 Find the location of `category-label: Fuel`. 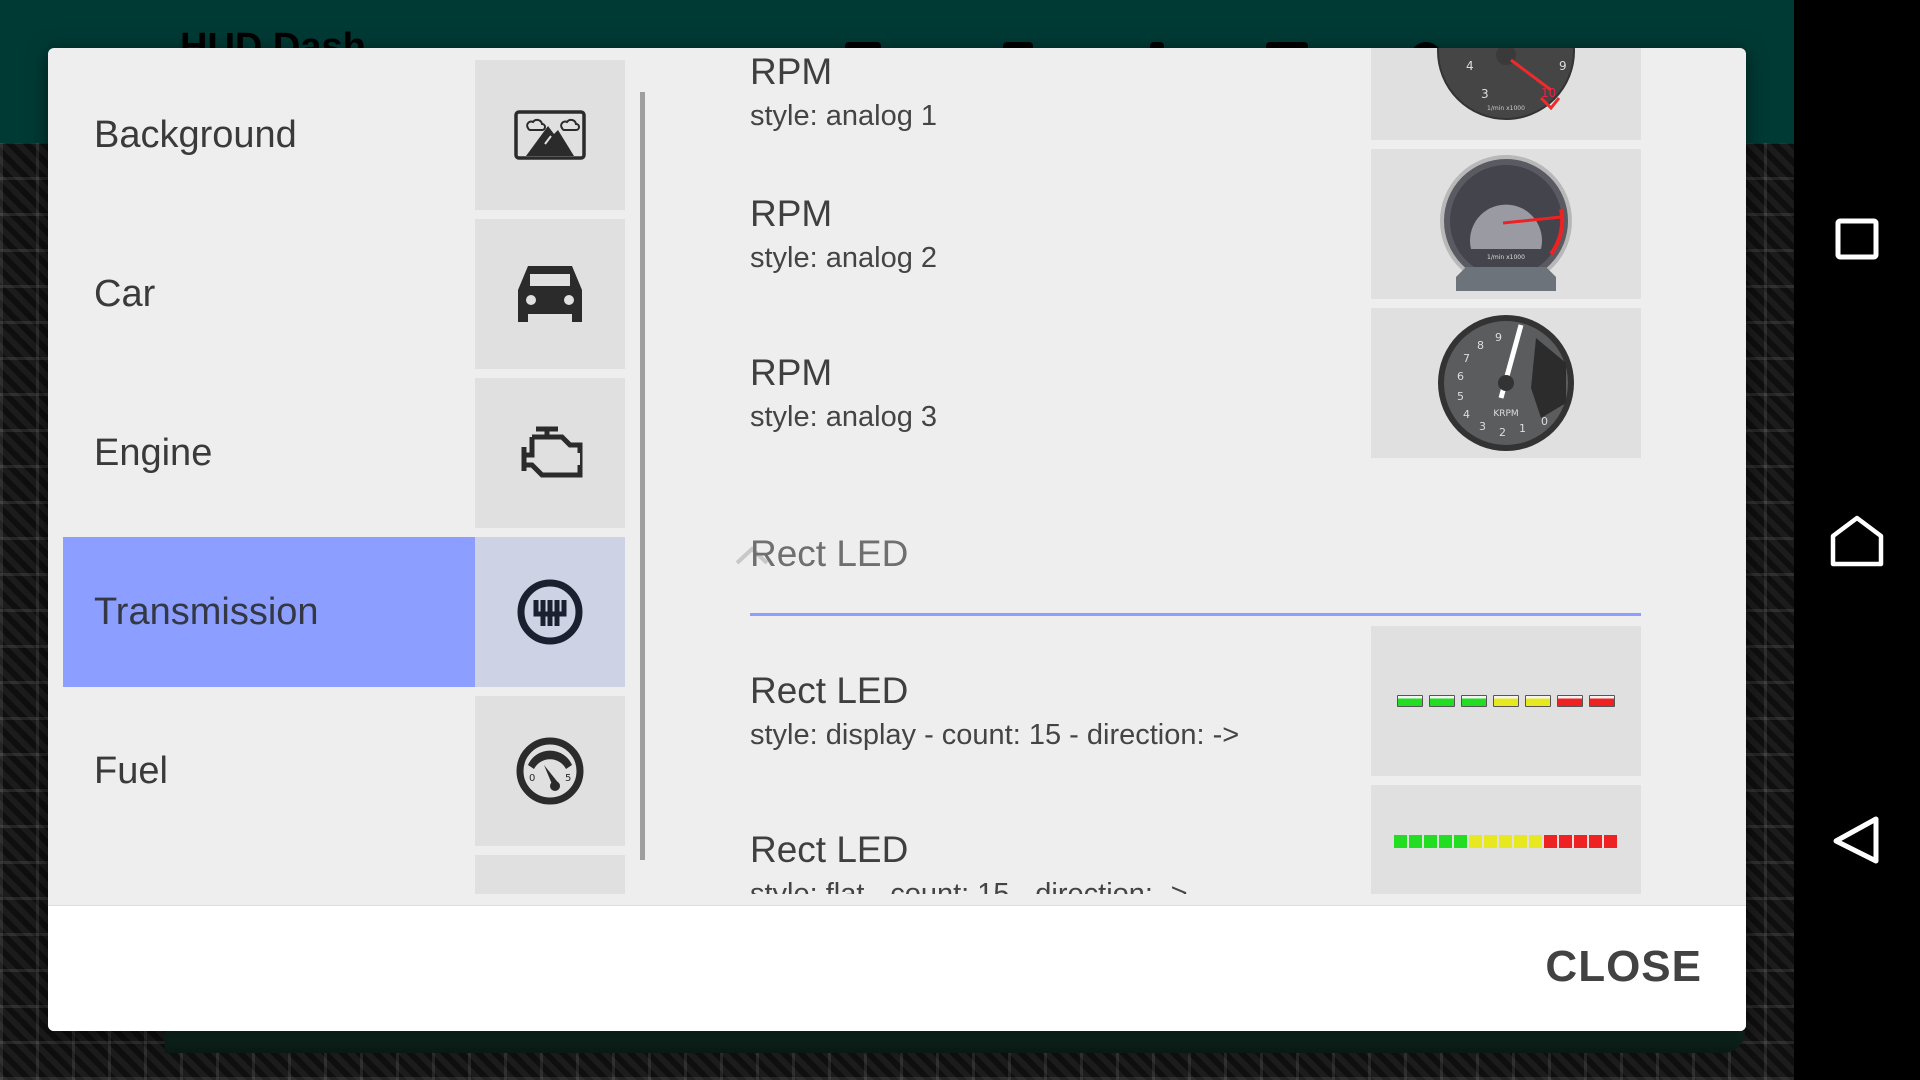

category-label: Fuel is located at coordinates (131, 770).